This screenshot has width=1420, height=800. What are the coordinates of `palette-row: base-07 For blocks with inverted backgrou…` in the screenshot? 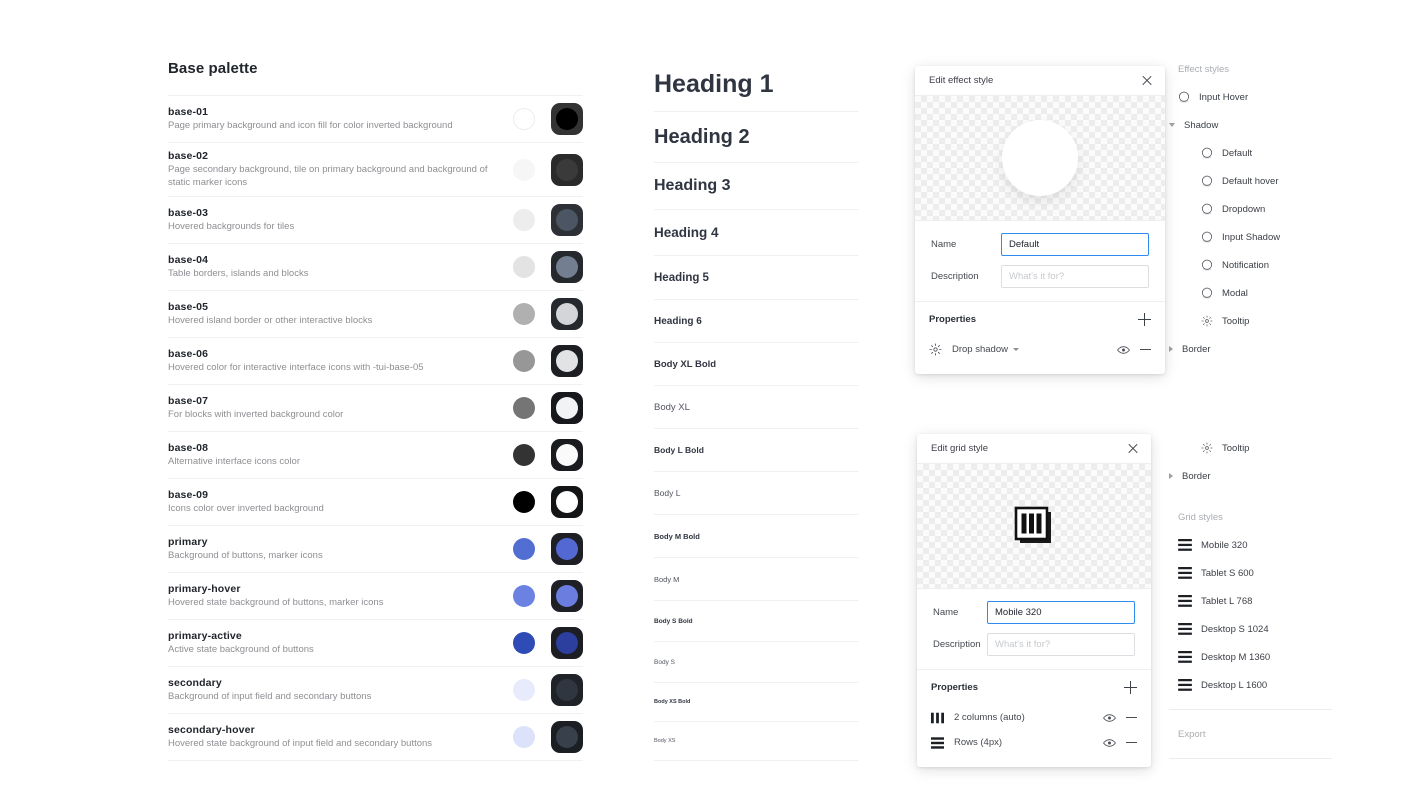 It's located at (375, 409).